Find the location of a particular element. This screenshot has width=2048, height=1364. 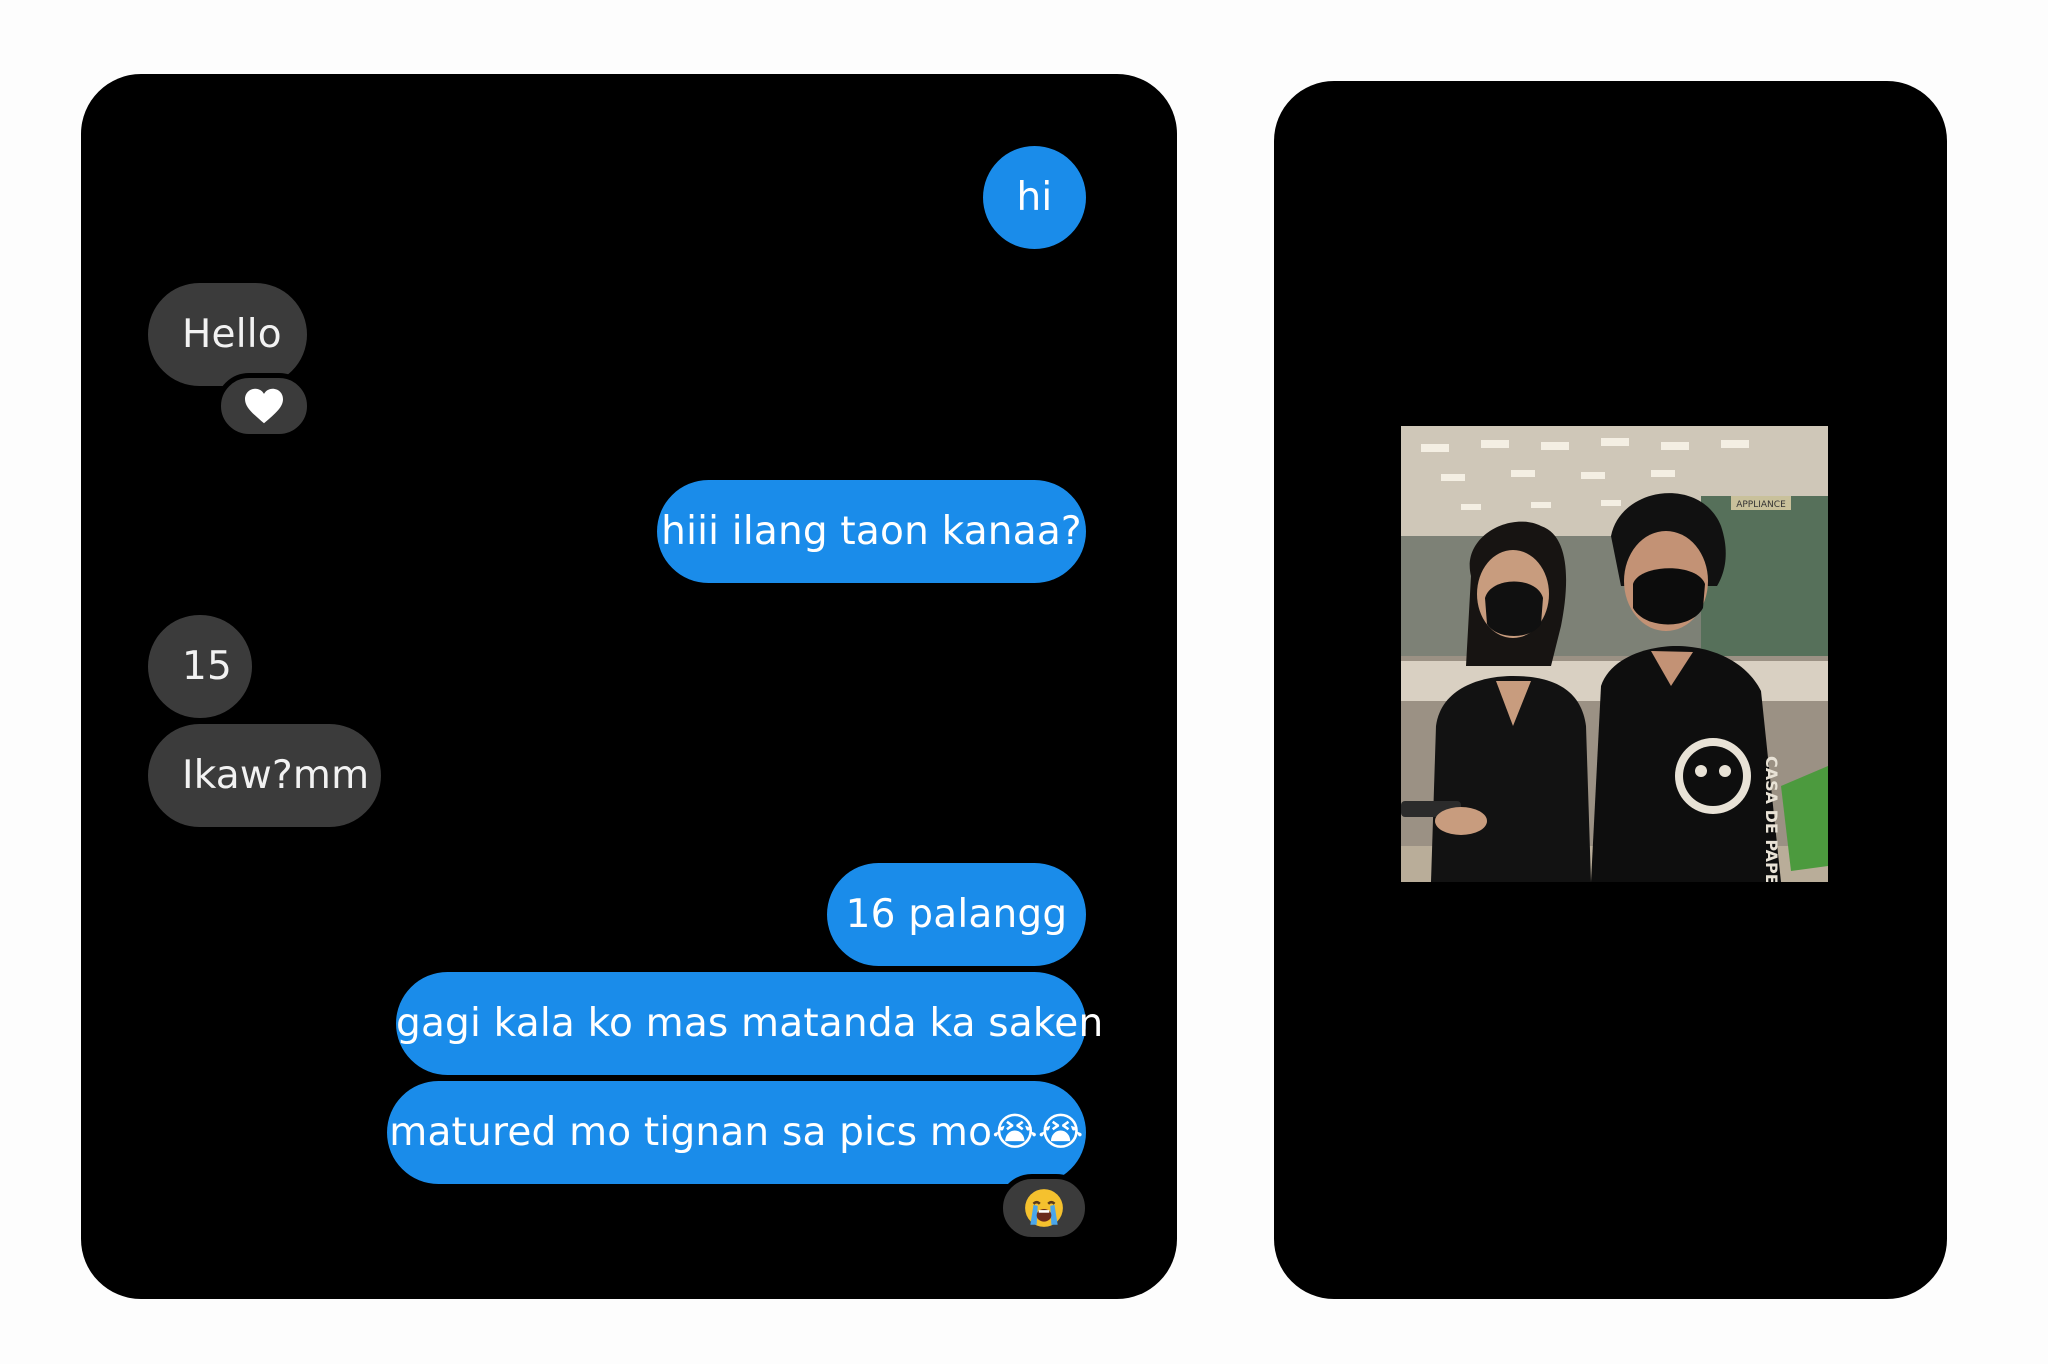

message-text: 15 is located at coordinates (207, 666).